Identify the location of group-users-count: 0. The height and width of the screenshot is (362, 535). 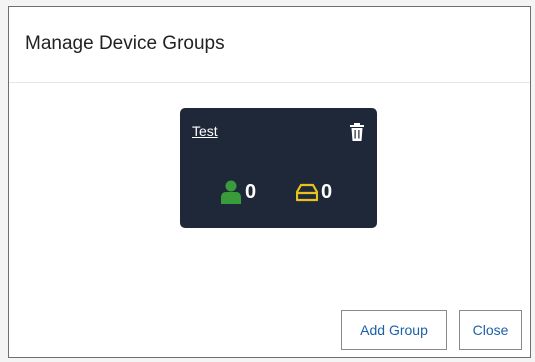
(238, 192).